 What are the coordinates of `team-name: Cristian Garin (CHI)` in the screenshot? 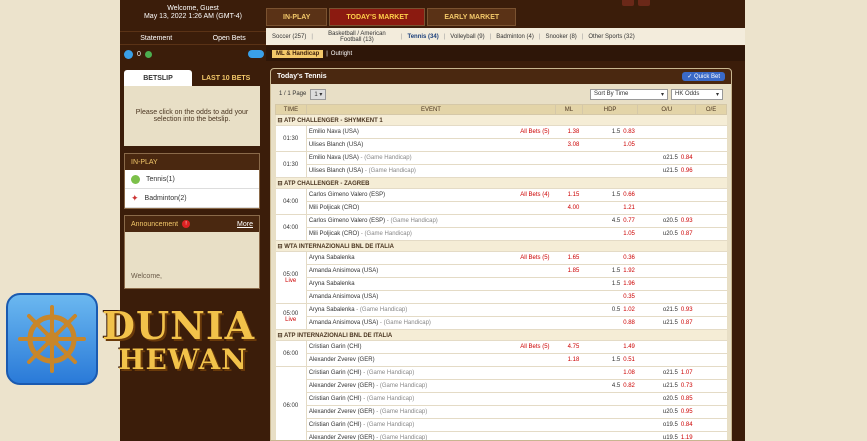 It's located at (335, 347).